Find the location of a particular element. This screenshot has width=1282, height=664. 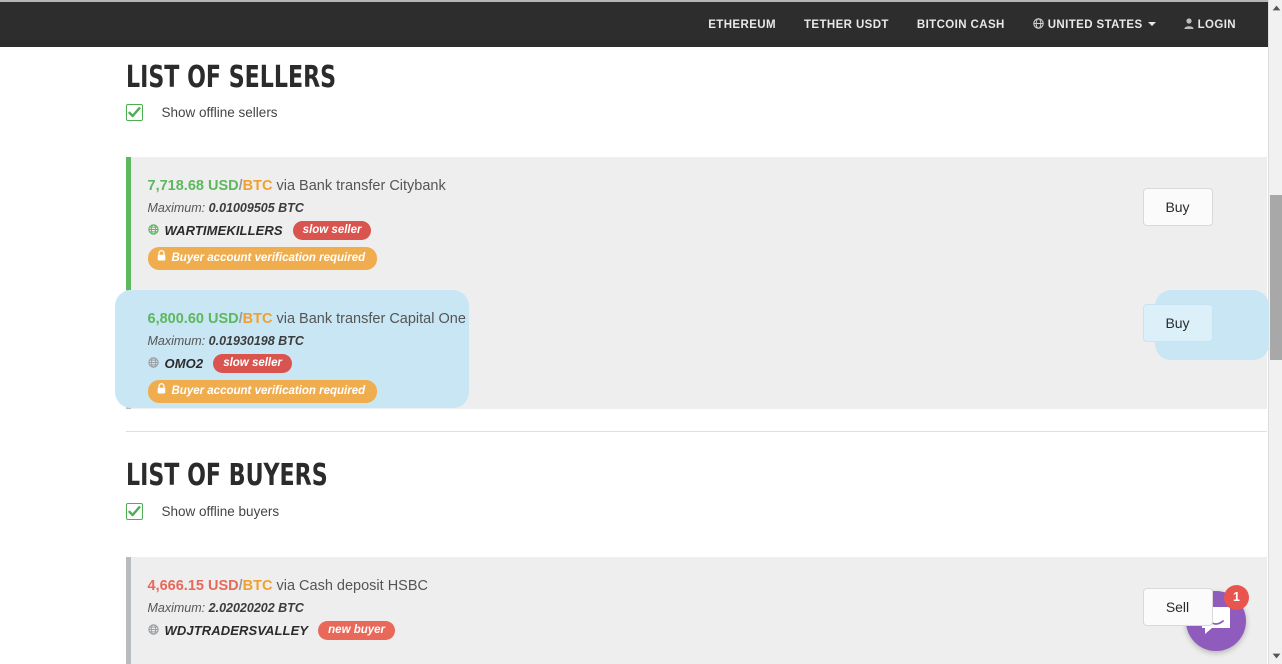

nav-item-tether-usdt-label: TETHER USDT is located at coordinates (846, 24).